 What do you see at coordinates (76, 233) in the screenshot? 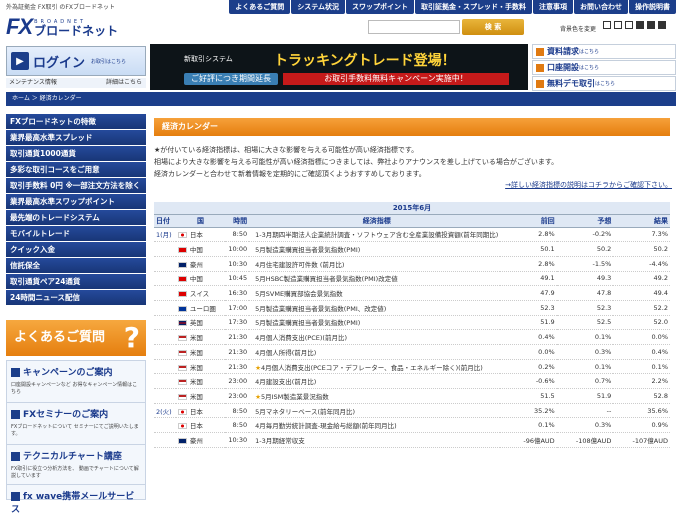
I see `nav-mobile: モバイルトレード` at bounding box center [76, 233].